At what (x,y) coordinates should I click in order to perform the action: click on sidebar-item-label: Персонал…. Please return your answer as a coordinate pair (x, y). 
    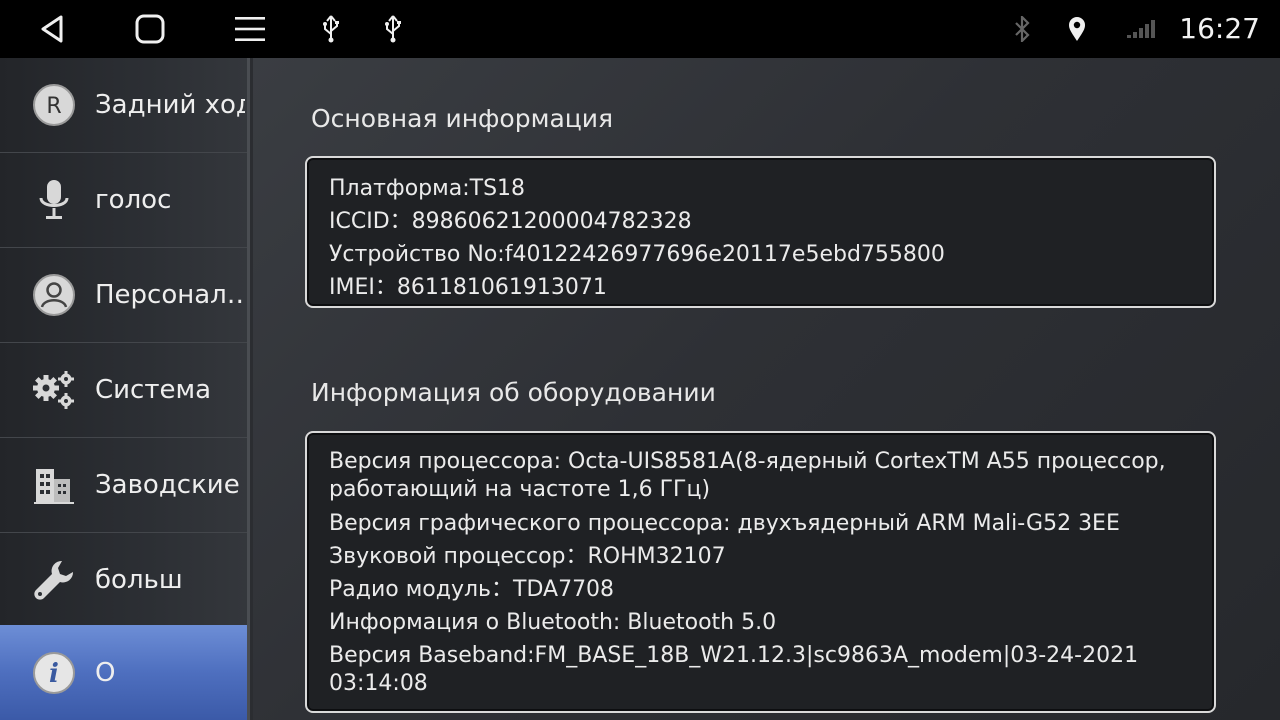
    Looking at the image, I should click on (170, 295).